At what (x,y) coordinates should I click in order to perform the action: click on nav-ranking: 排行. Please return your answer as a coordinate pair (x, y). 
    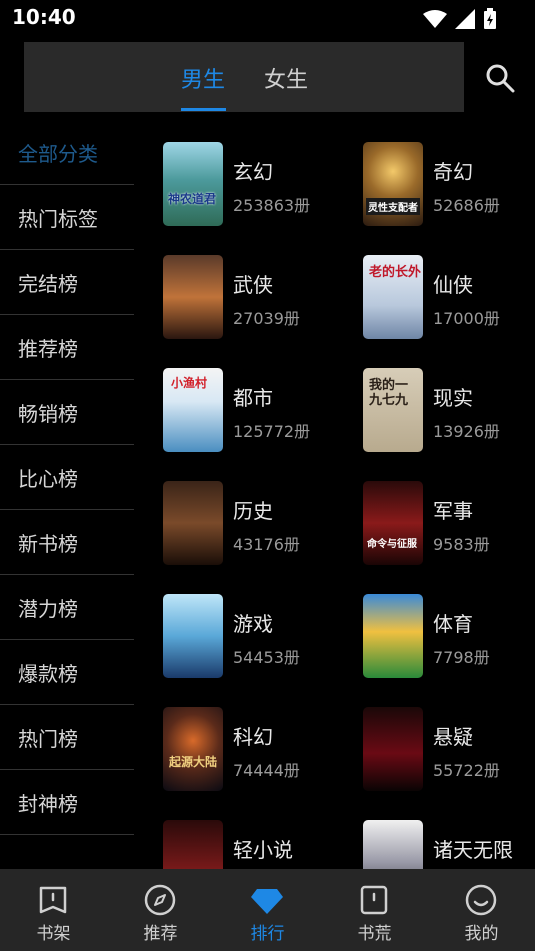
    Looking at the image, I should click on (267, 910).